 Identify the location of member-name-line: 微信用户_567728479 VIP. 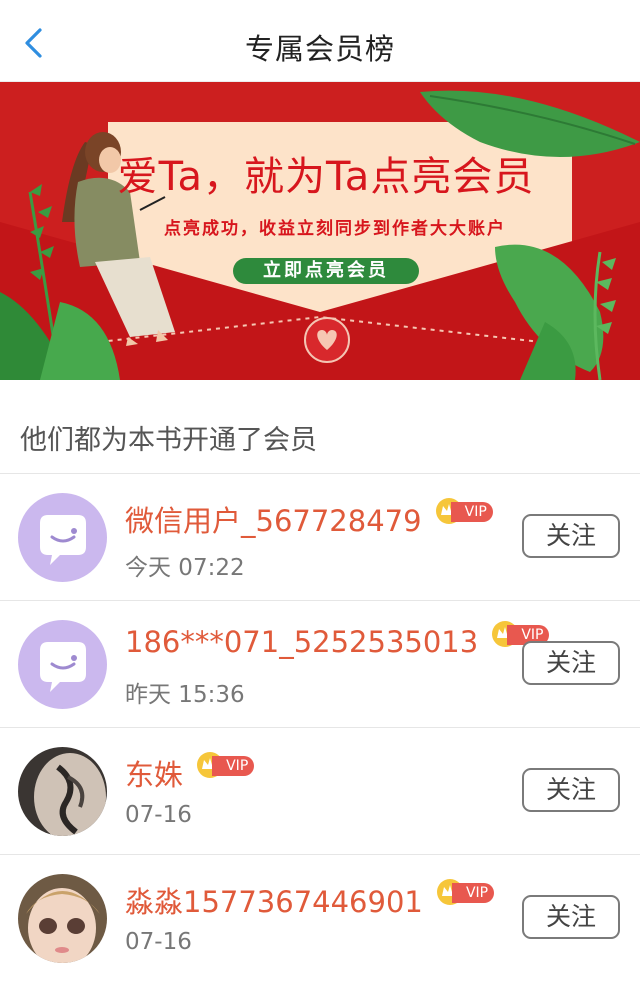
(309, 518).